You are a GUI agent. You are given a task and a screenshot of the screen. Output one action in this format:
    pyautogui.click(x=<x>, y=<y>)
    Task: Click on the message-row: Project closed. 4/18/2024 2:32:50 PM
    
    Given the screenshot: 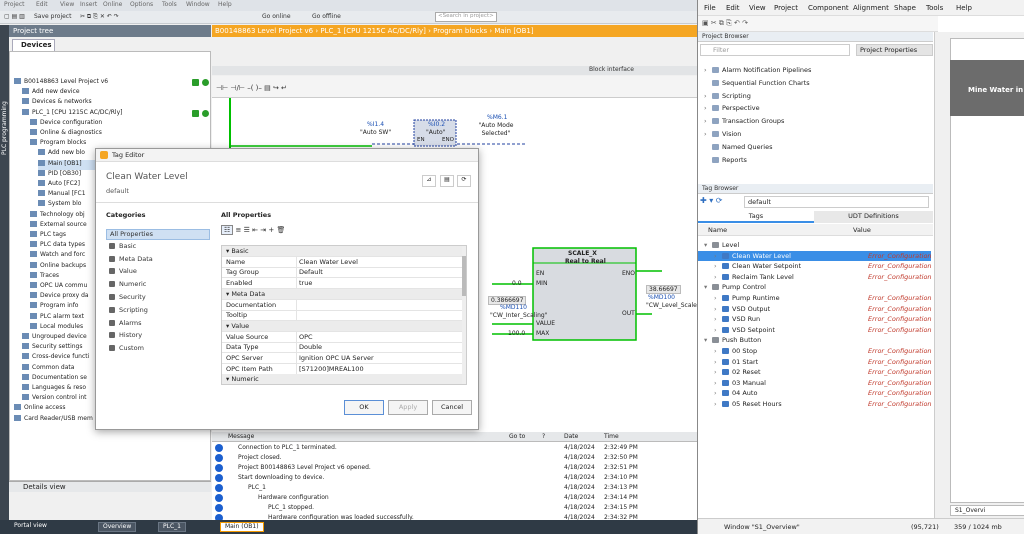 What is the action you would take?
    pyautogui.click(x=454, y=458)
    